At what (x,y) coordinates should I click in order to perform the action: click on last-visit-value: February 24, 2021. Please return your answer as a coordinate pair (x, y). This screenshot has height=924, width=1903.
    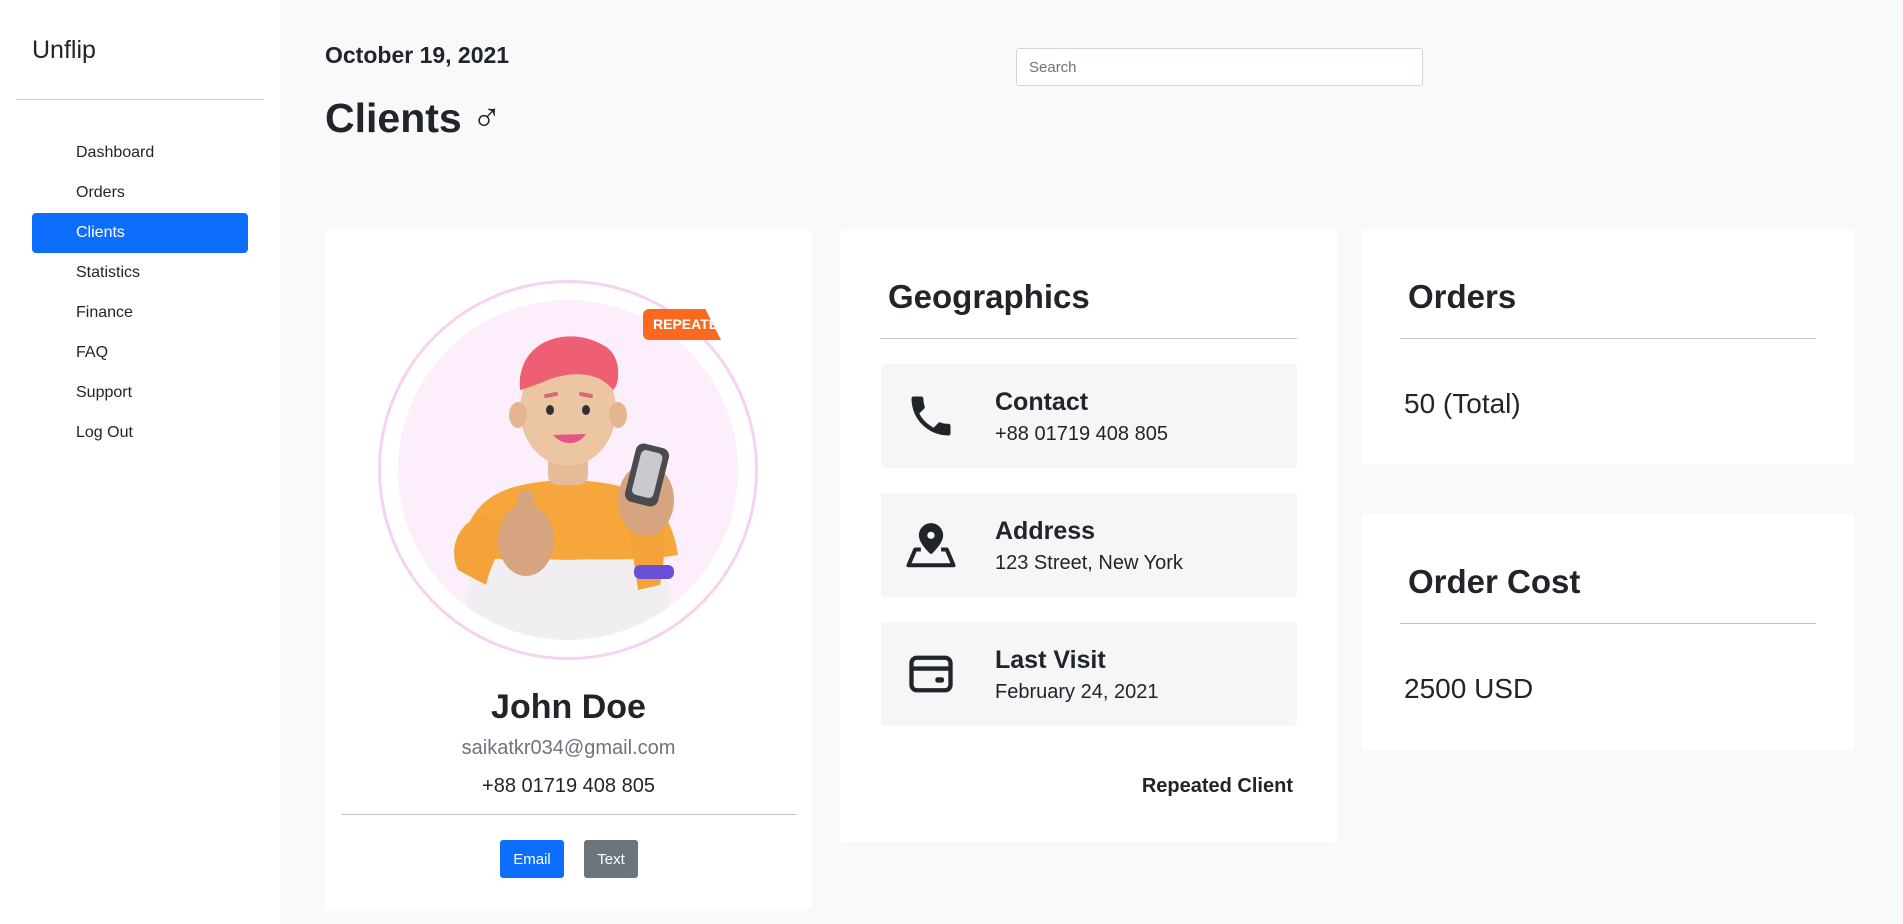
    Looking at the image, I should click on (1077, 692).